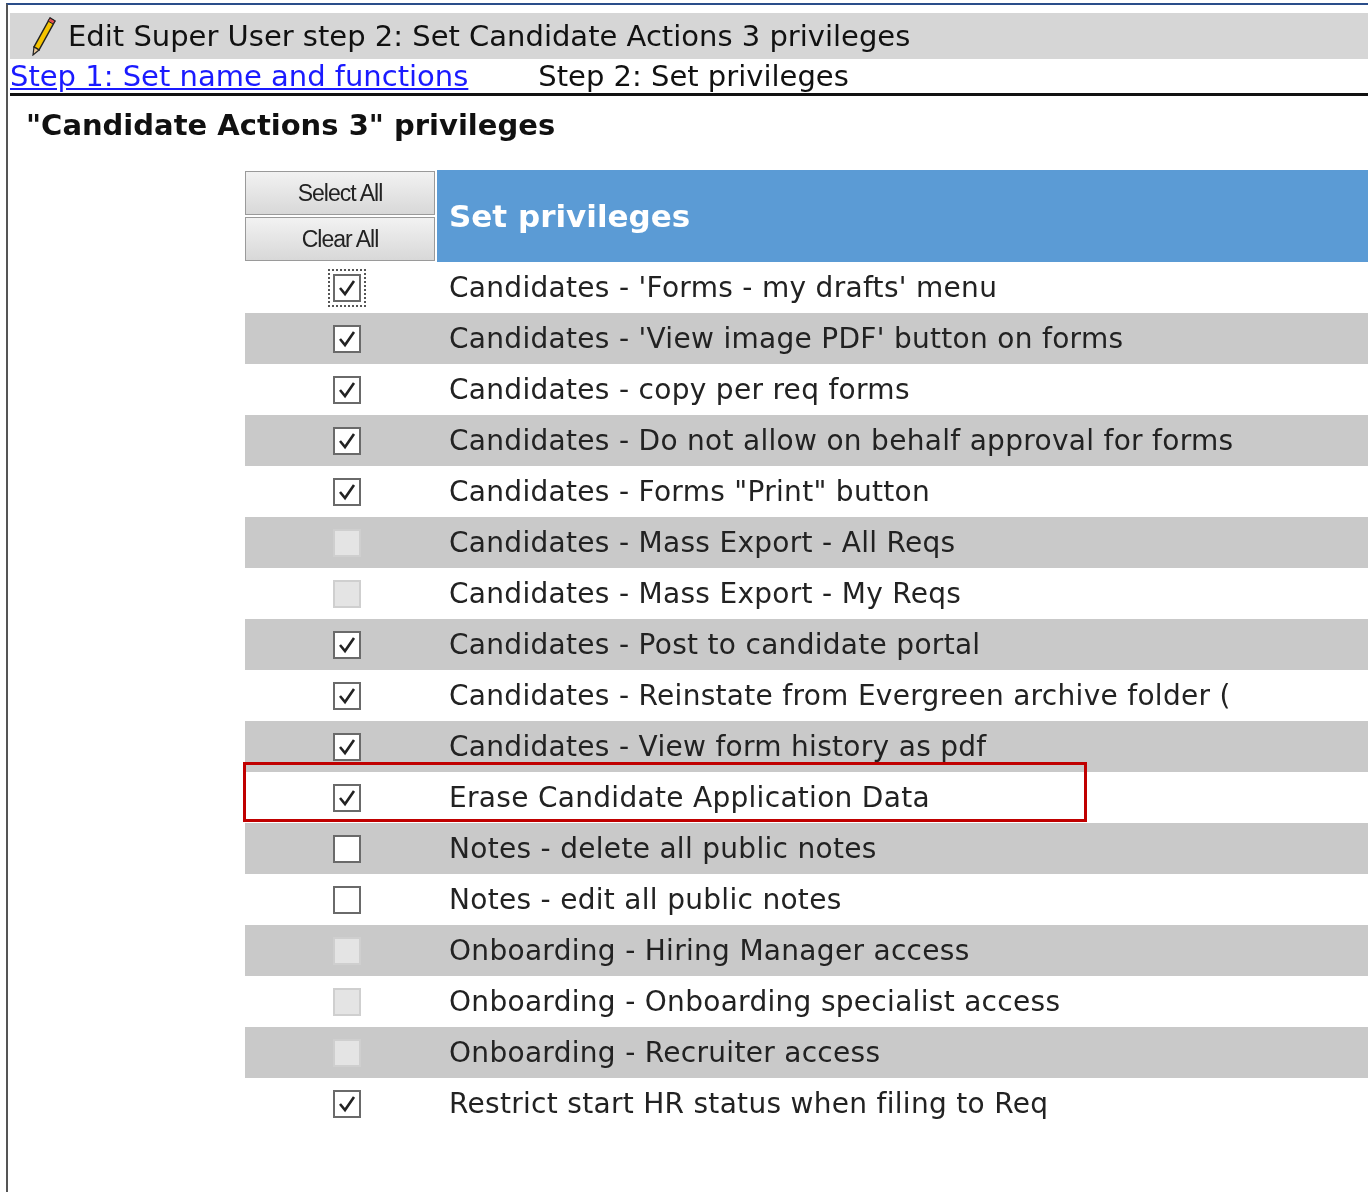 This screenshot has width=1368, height=1192. I want to click on privilege-label: Candidates - Forms "Print" button, so click(689, 491).